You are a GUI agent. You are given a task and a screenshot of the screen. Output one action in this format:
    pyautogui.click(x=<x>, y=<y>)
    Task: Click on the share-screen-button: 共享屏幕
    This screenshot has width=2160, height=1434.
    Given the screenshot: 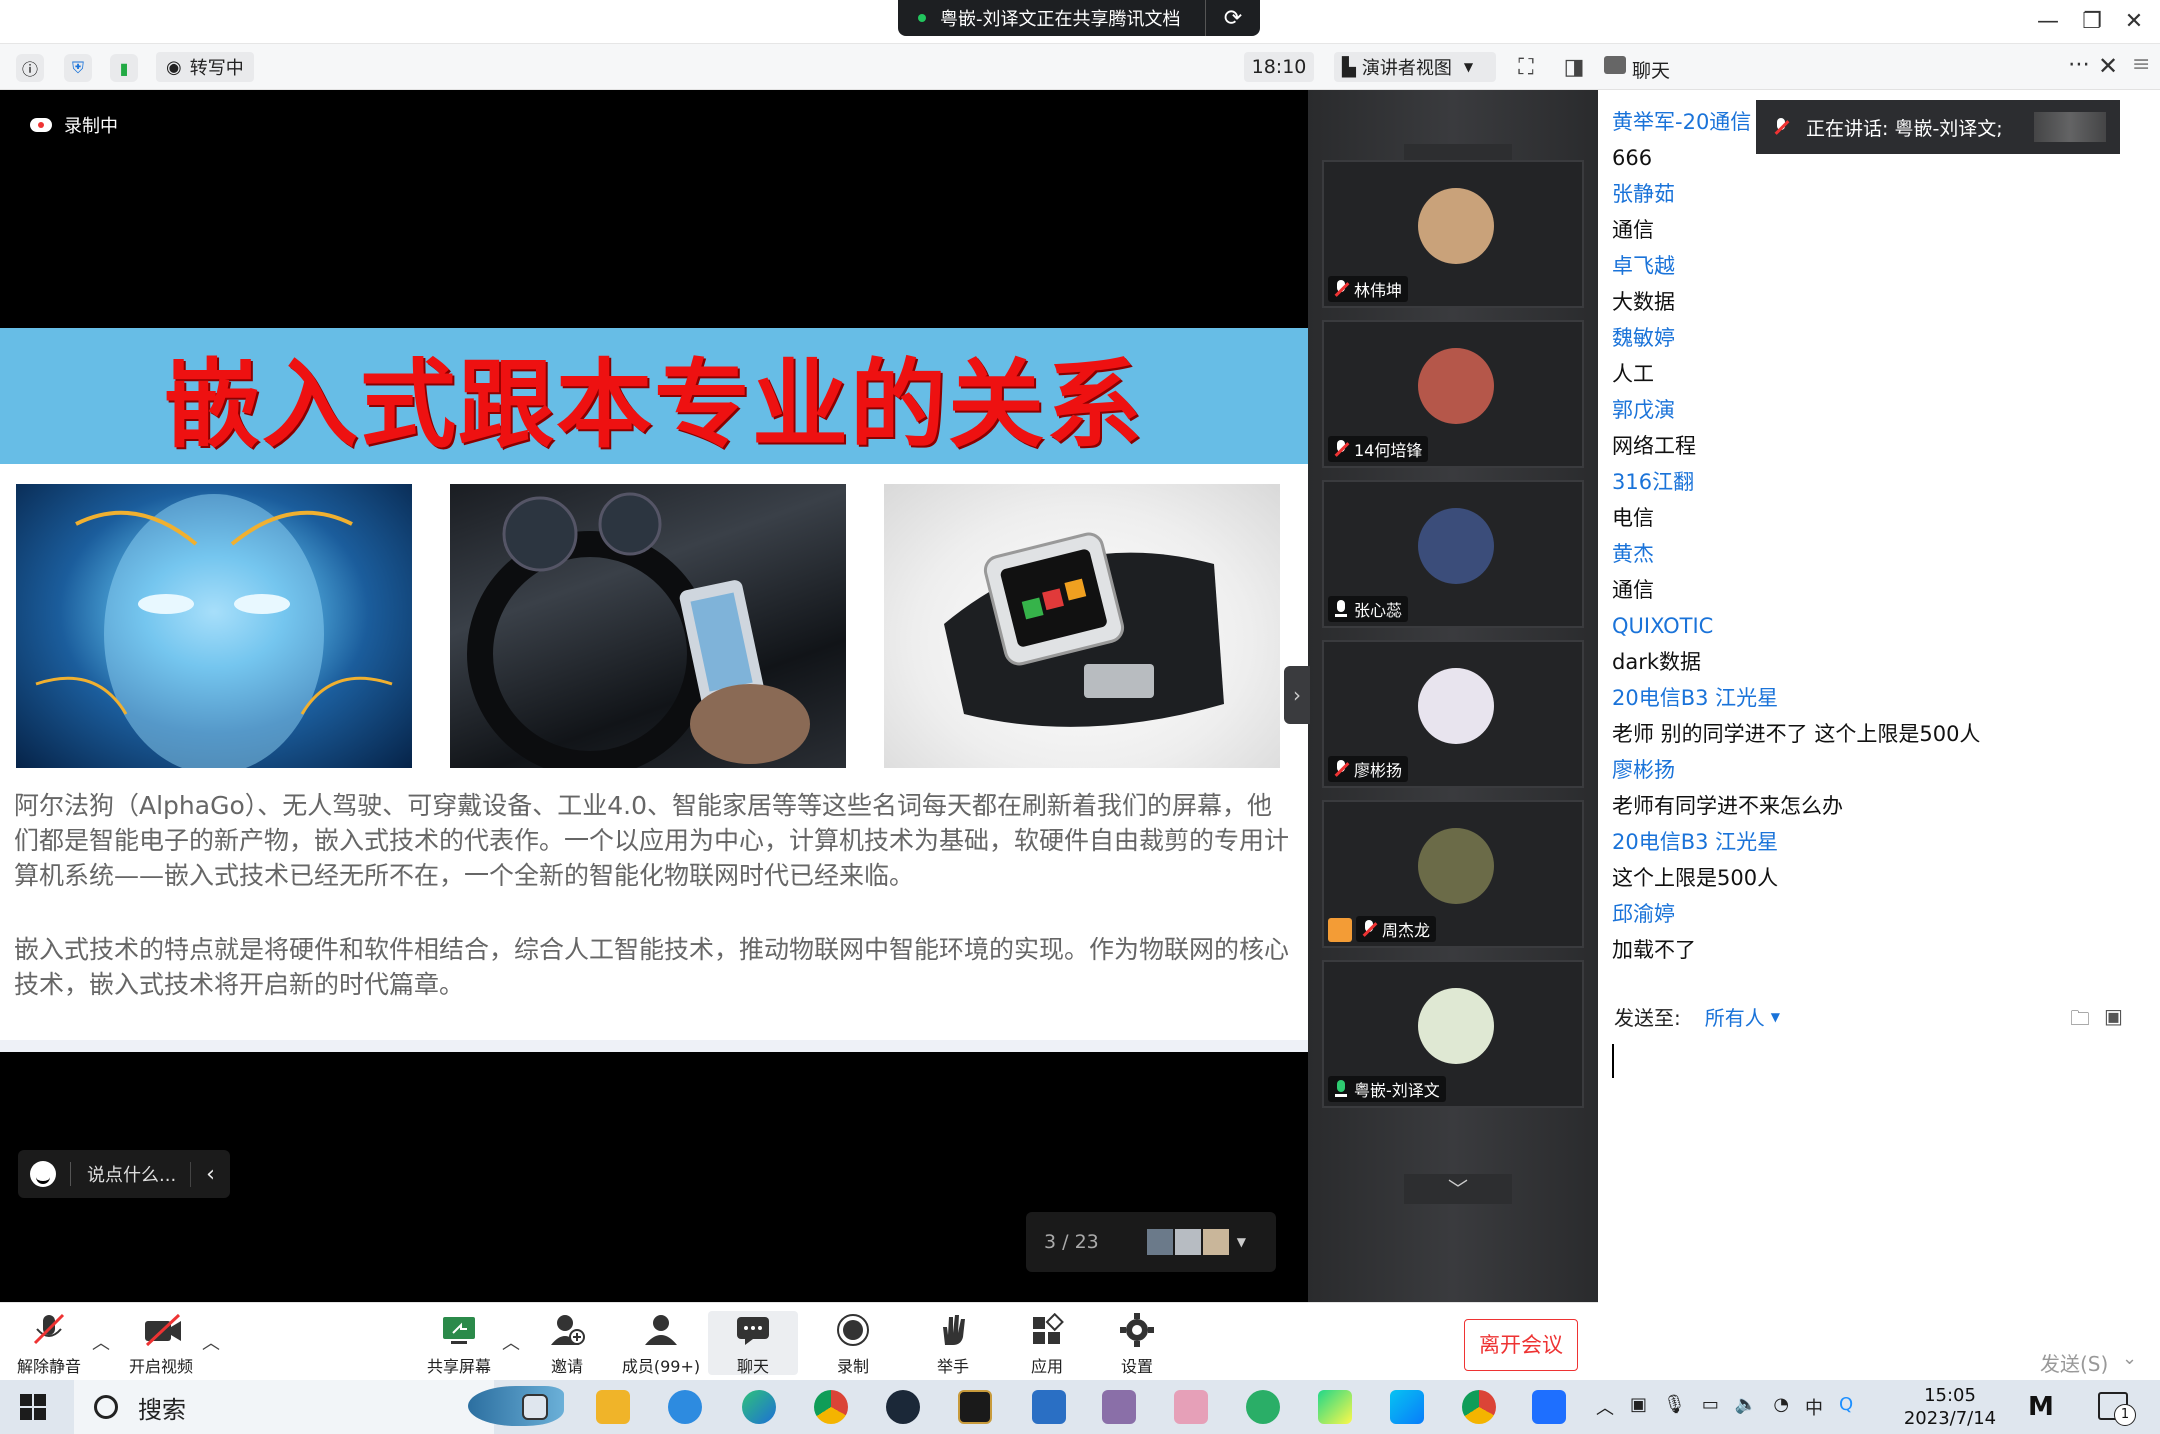 What is the action you would take?
    pyautogui.click(x=459, y=1343)
    